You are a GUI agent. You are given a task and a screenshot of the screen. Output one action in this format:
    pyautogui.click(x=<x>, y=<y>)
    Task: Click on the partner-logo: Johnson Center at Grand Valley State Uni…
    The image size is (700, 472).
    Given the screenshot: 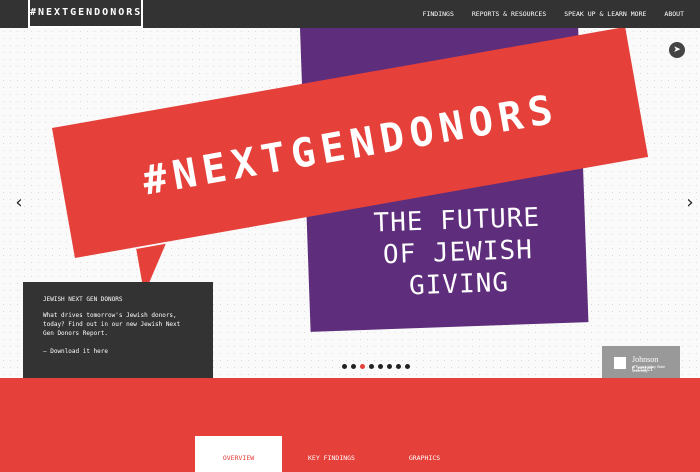 What is the action you would take?
    pyautogui.click(x=641, y=362)
    